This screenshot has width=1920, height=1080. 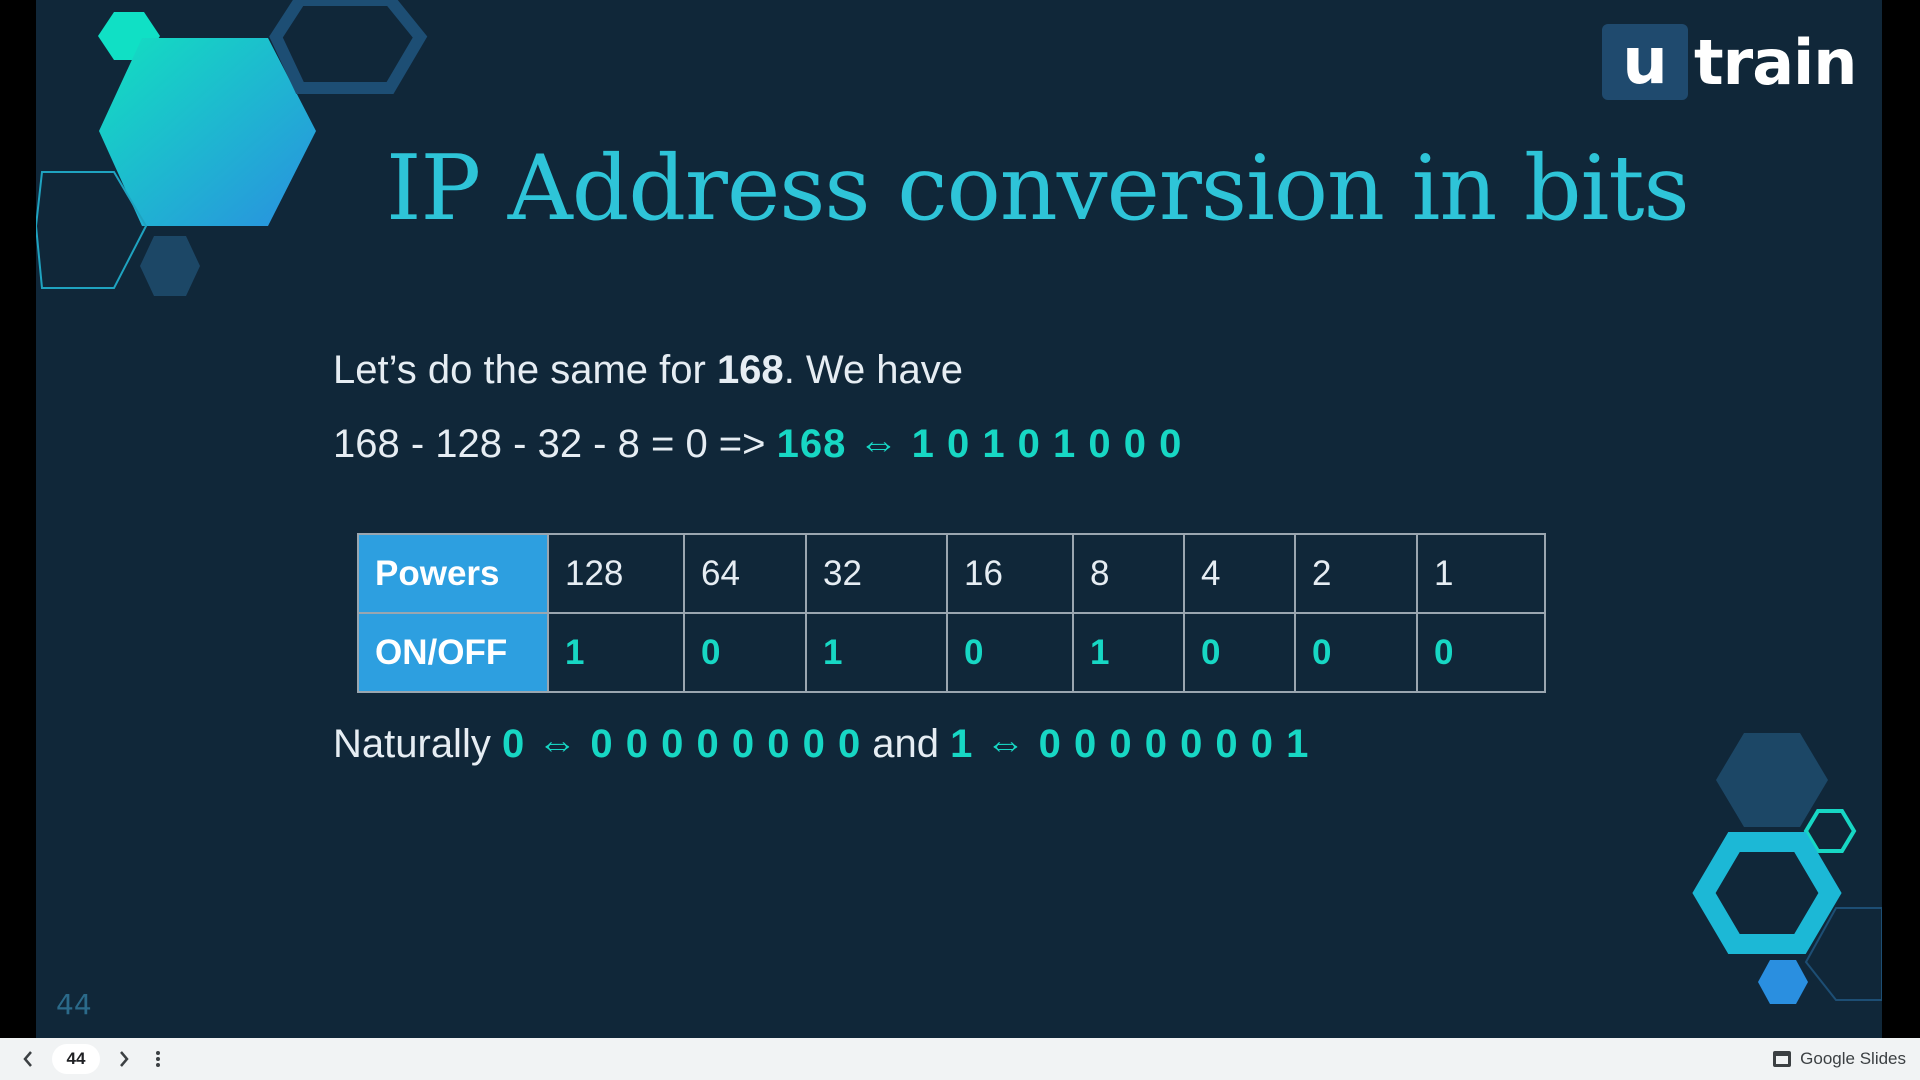 What do you see at coordinates (1356, 573) in the screenshot?
I see `power-cell: 2` at bounding box center [1356, 573].